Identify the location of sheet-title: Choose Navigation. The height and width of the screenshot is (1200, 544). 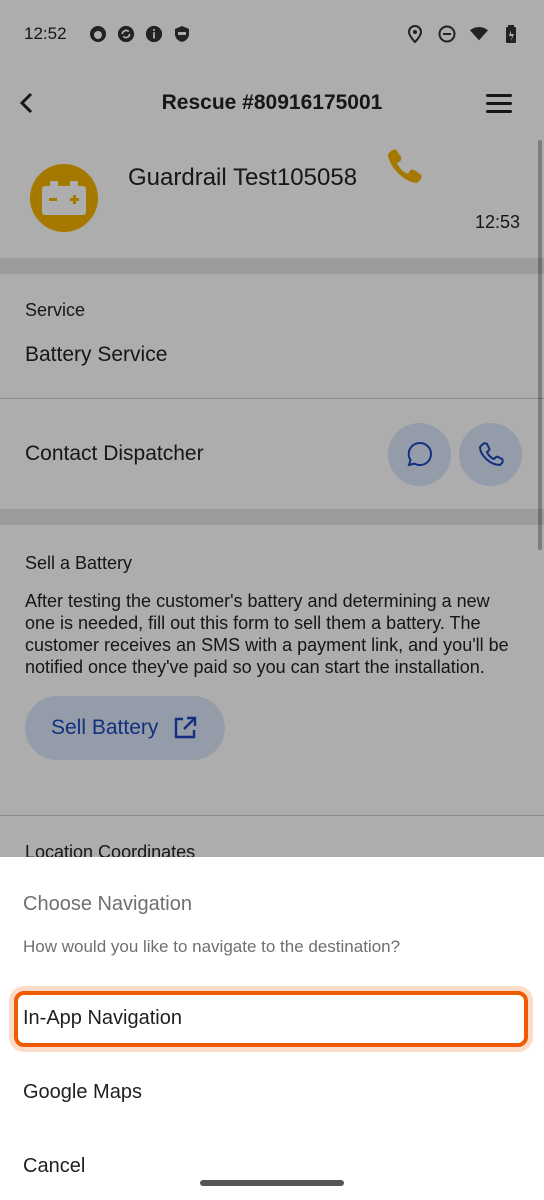
(107, 904).